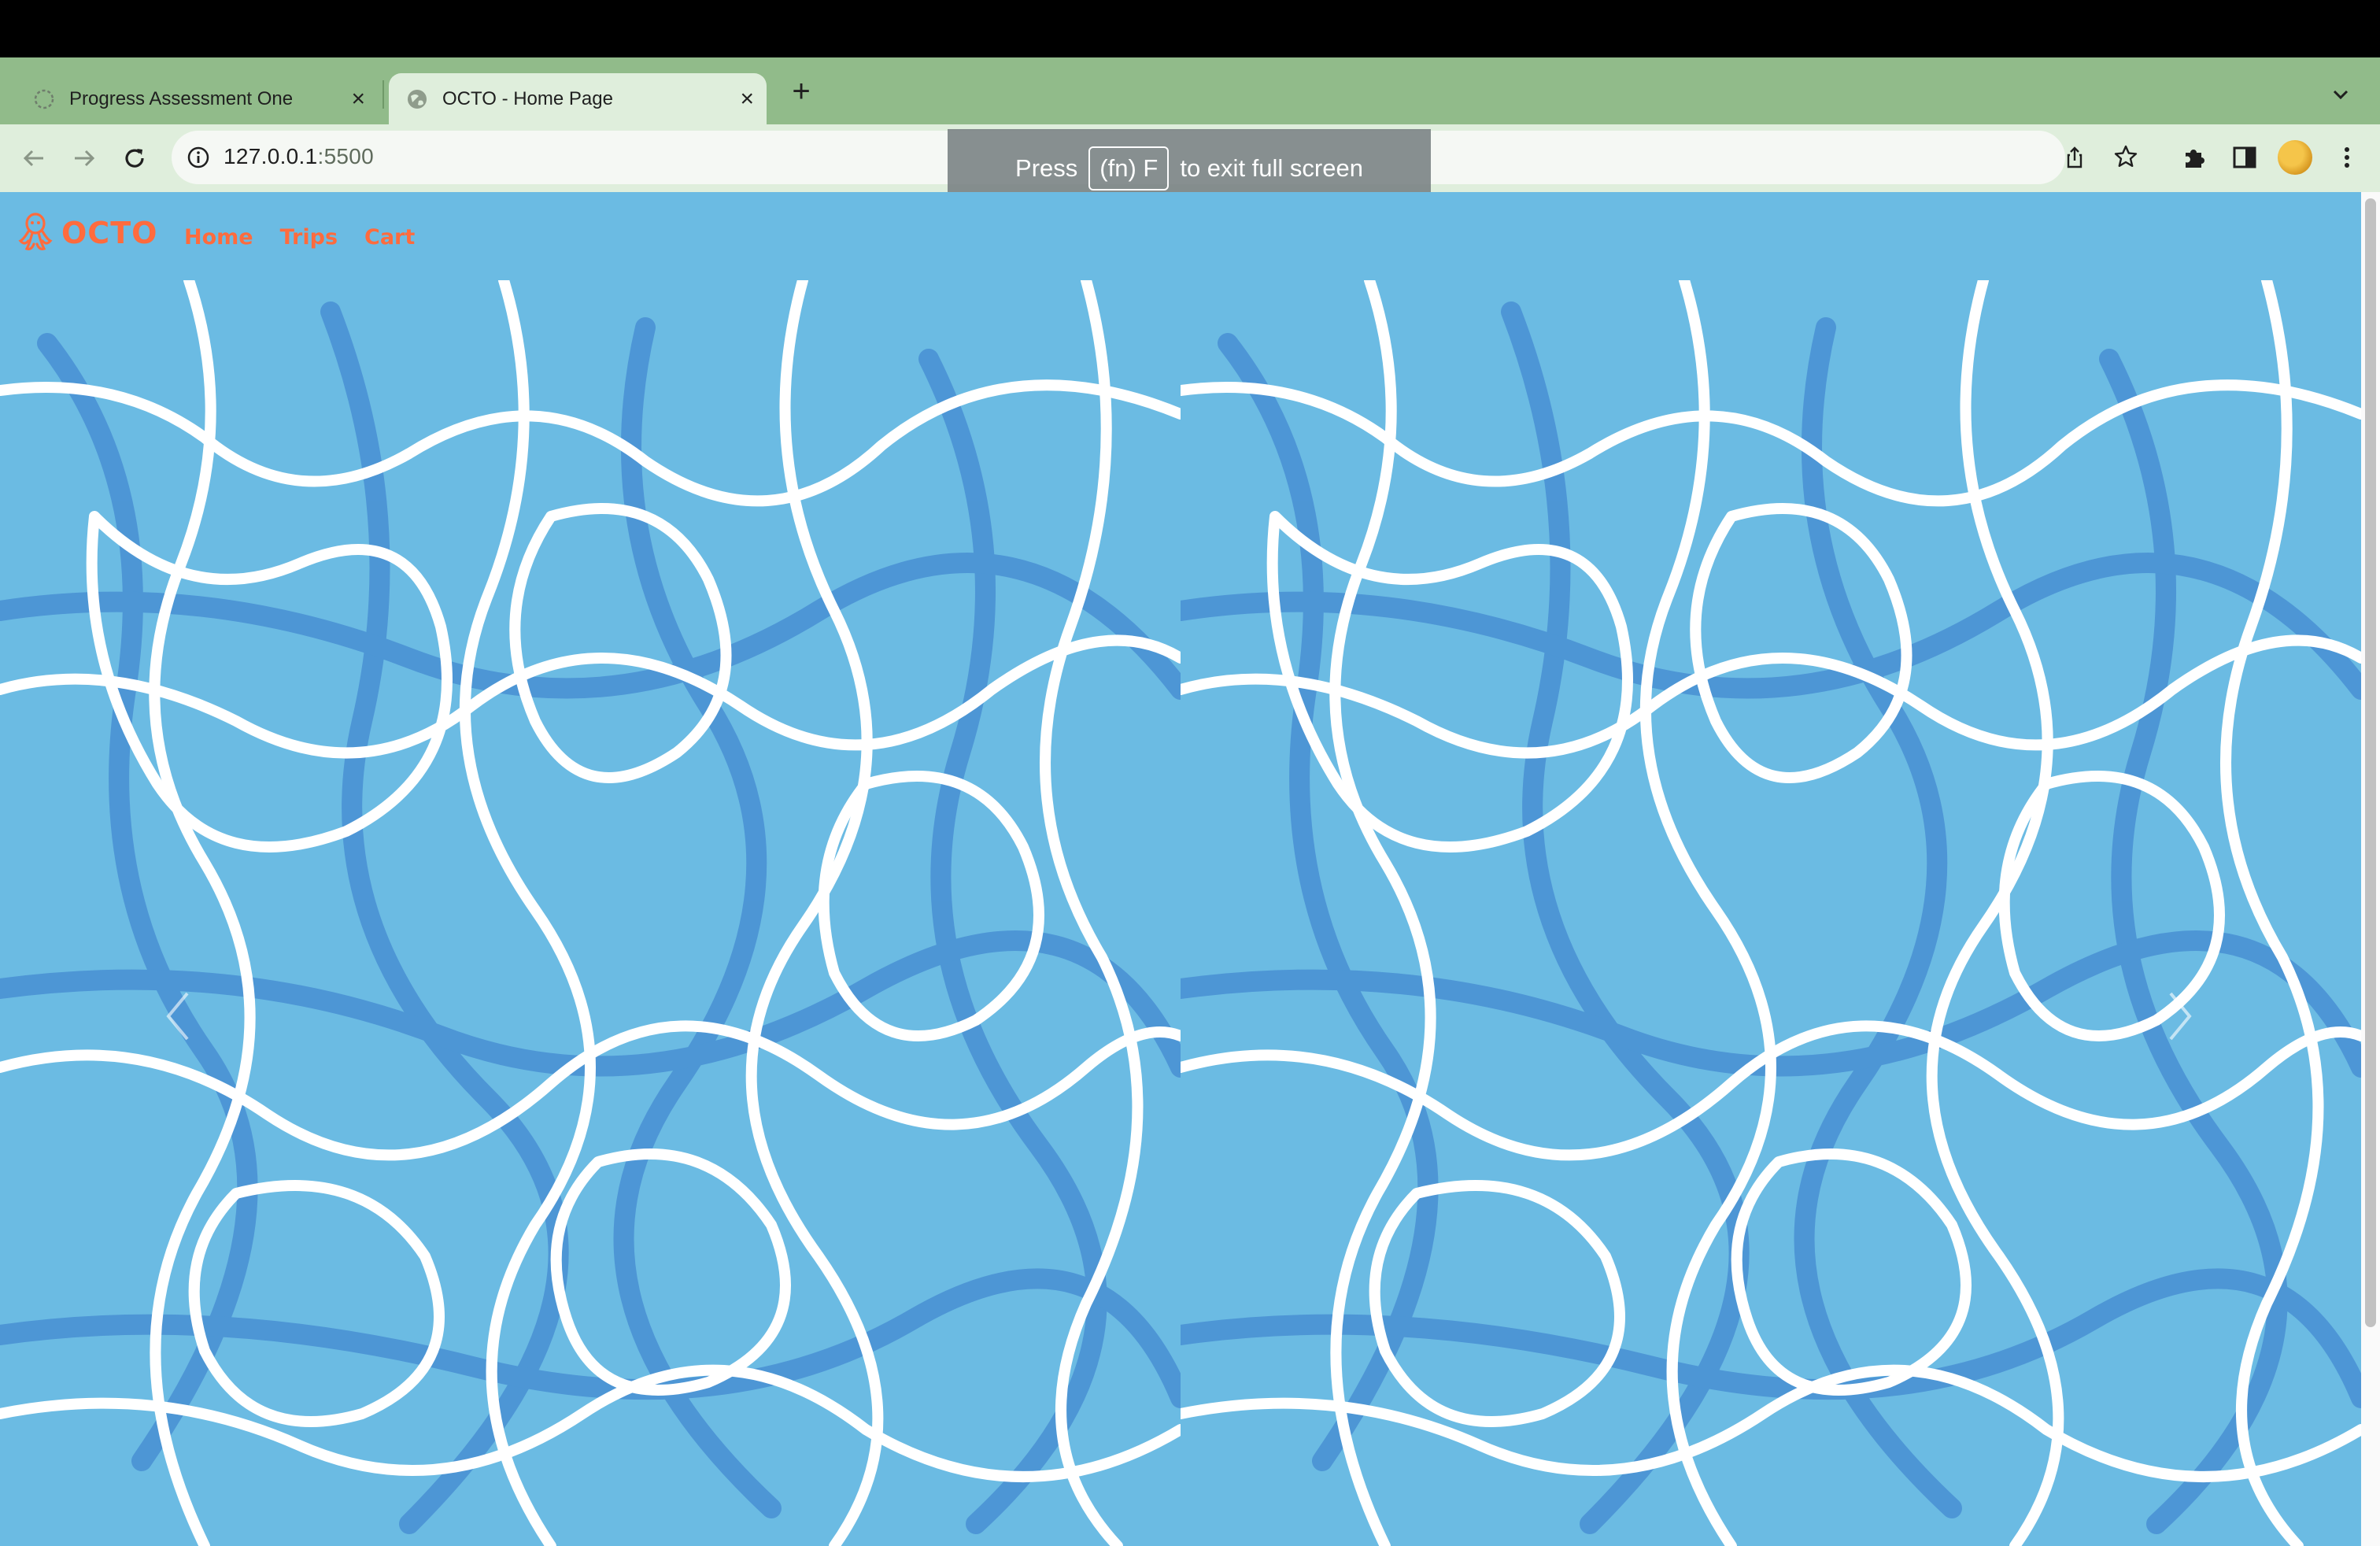 Image resolution: width=2380 pixels, height=1546 pixels. What do you see at coordinates (2347, 157) in the screenshot?
I see `menu-icon` at bounding box center [2347, 157].